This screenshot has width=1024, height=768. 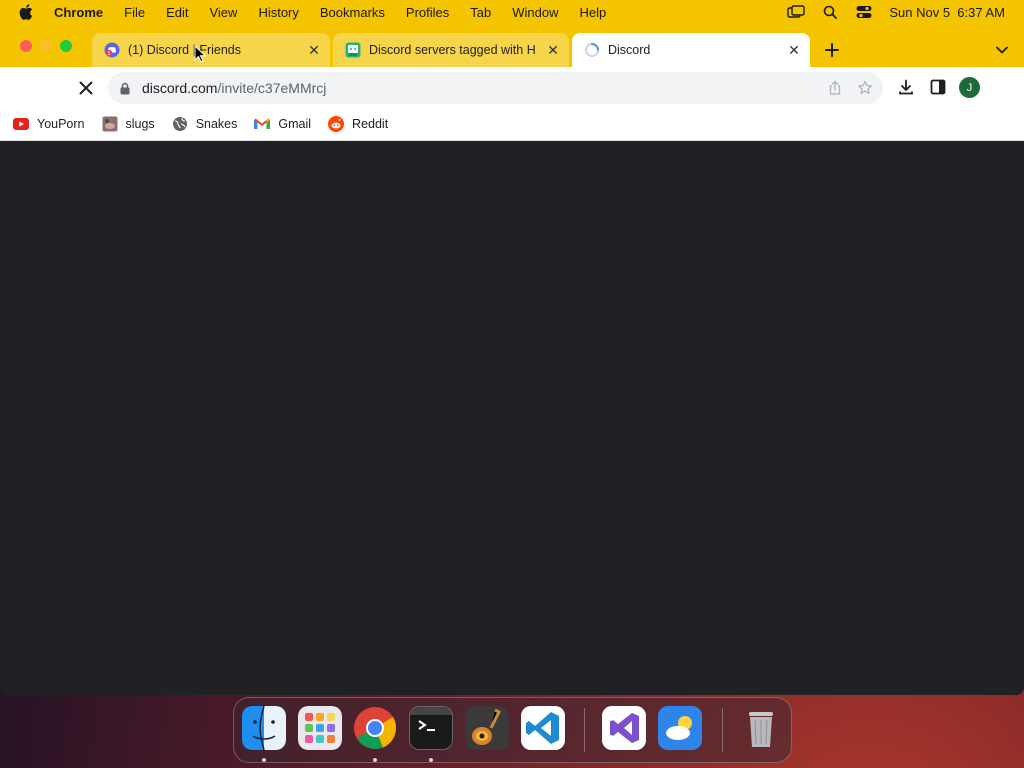 I want to click on stop-loading-button, so click(x=86, y=88).